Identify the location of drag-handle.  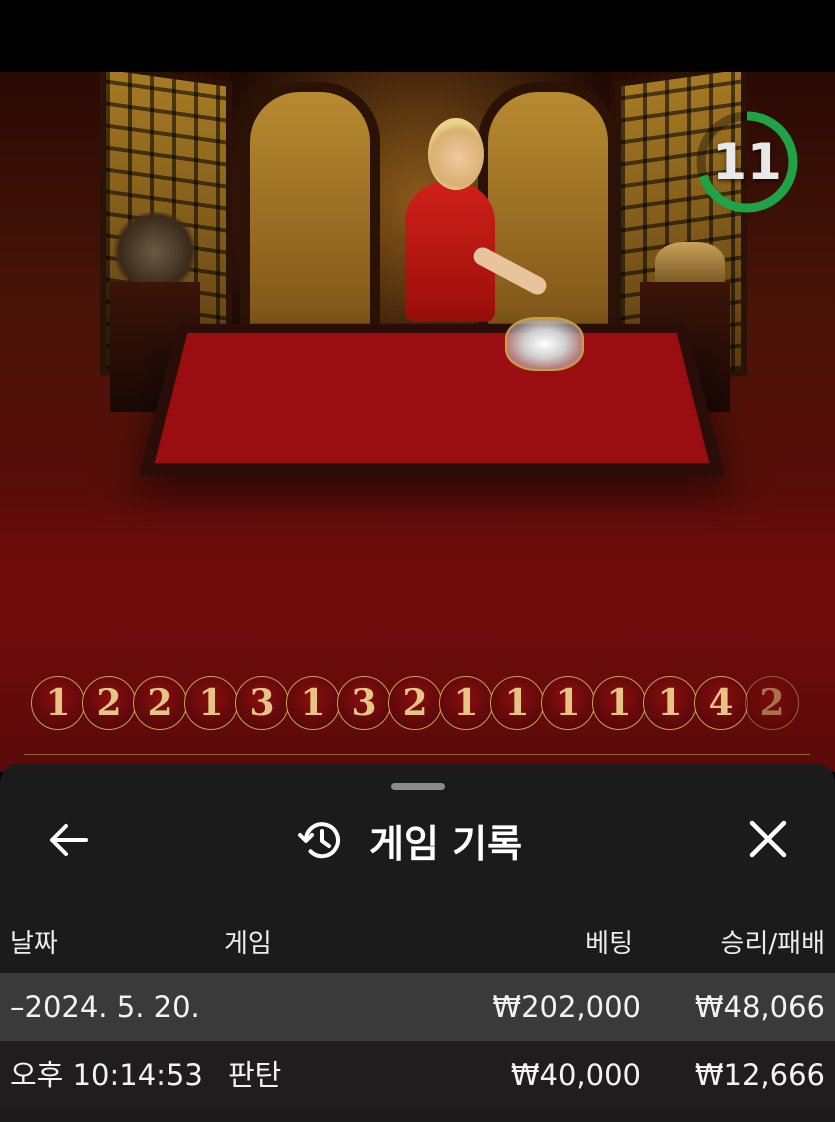
(418, 786).